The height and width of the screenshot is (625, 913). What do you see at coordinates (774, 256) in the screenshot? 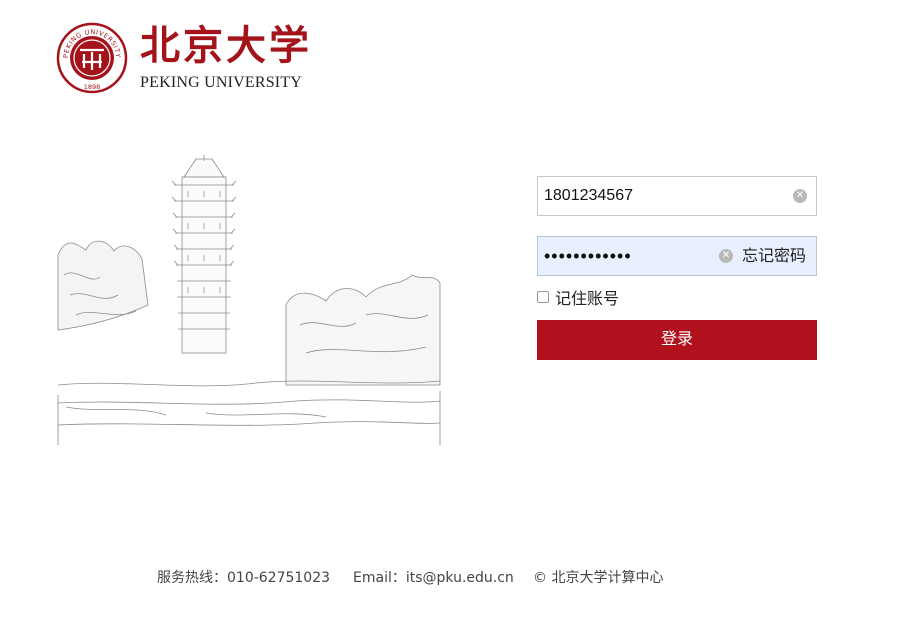
I see `forgot-password-link: 忘记密码` at bounding box center [774, 256].